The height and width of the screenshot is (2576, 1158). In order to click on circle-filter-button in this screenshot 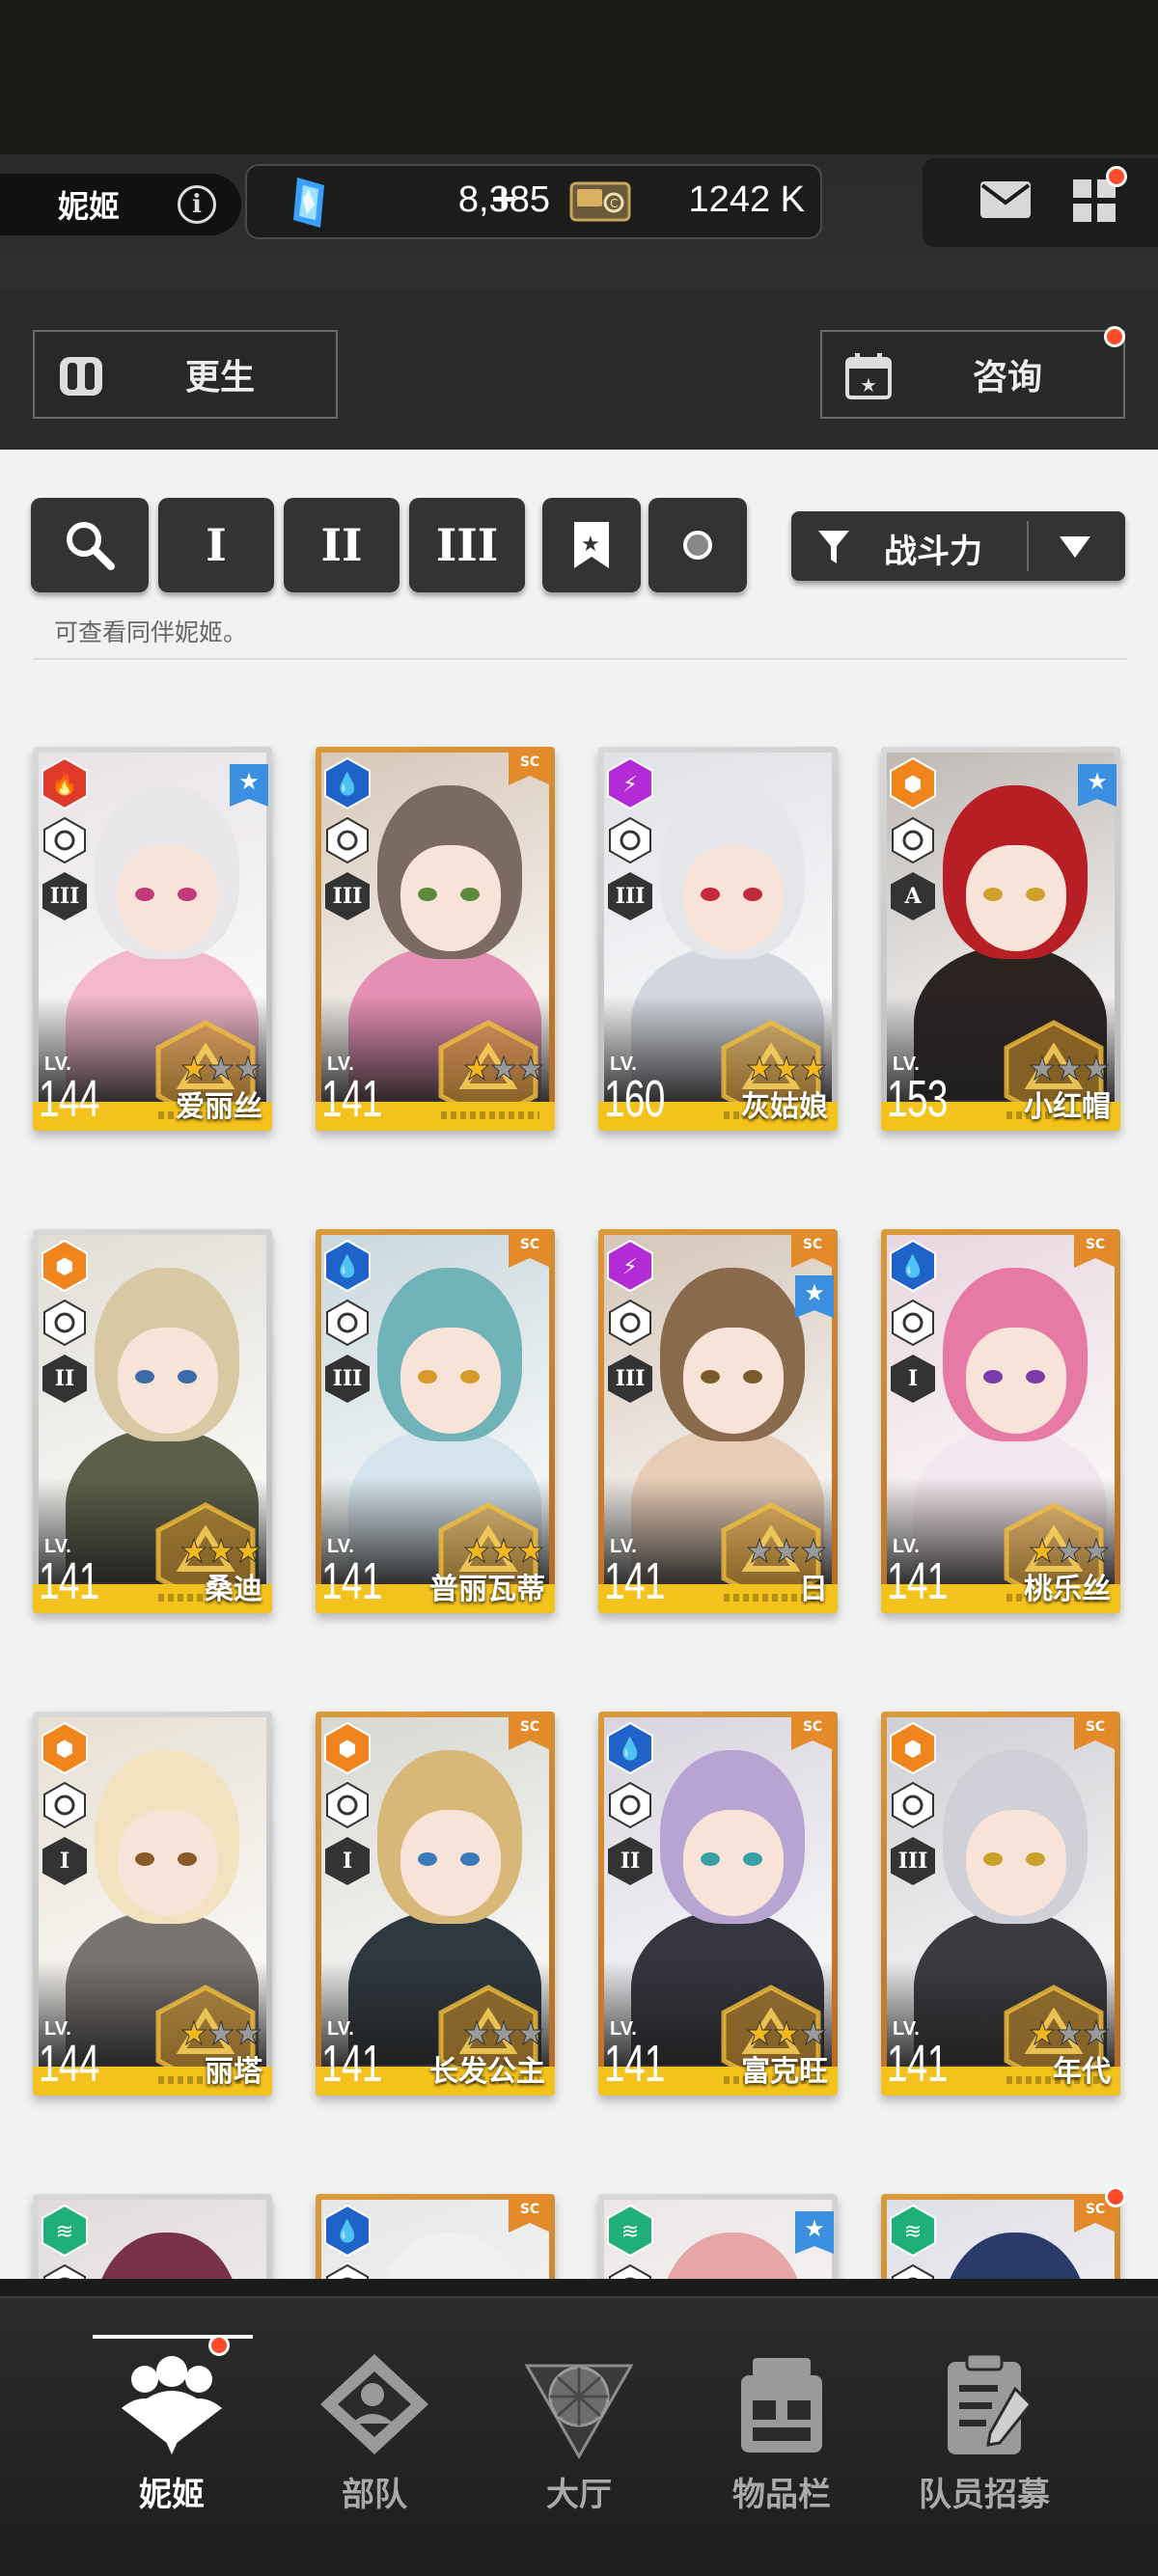, I will do `click(697, 545)`.